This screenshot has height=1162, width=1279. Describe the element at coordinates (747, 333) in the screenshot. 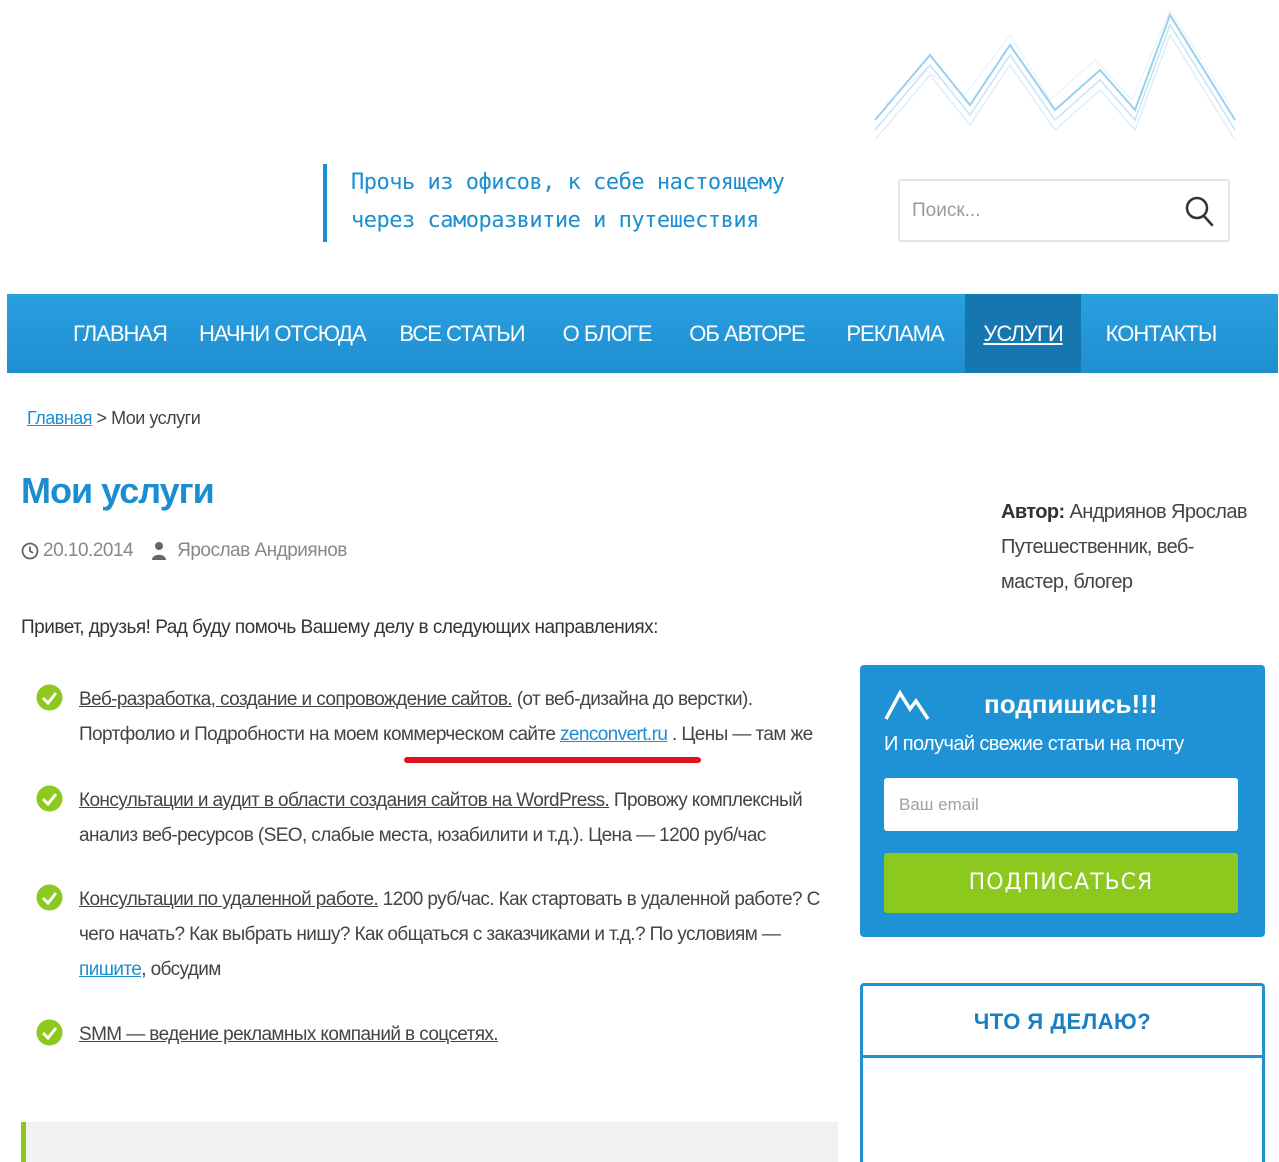

I see `nav-item-about-author: ОБ АВТОРЕ` at that location.